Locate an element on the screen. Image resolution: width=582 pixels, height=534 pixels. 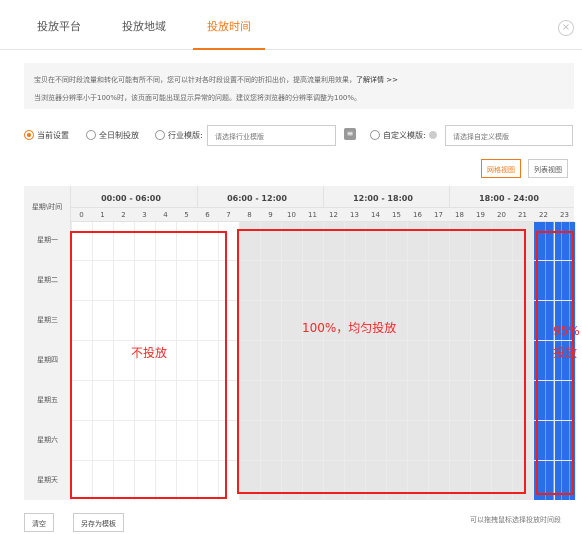
hour-label: 0 is located at coordinates (81, 215).